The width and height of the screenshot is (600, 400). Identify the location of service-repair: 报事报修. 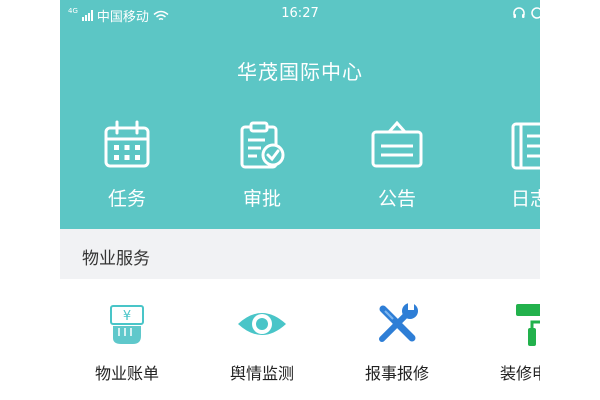
(397, 342).